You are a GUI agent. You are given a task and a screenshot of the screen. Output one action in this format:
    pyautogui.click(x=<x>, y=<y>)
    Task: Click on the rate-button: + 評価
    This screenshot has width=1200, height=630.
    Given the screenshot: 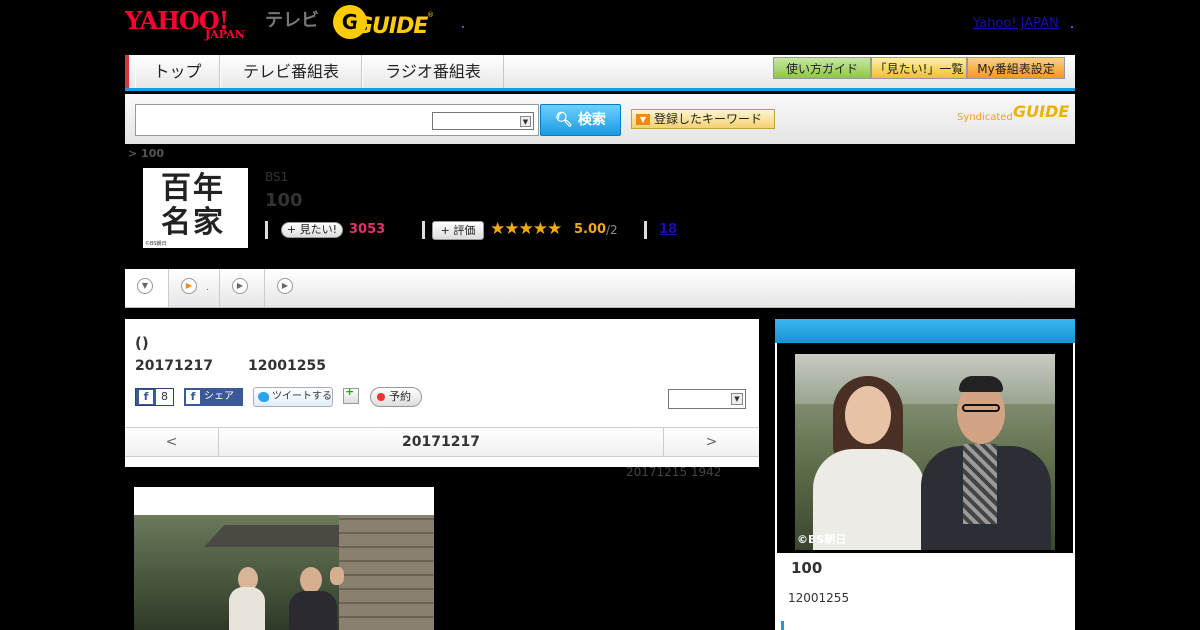 What is the action you would take?
    pyautogui.click(x=458, y=230)
    